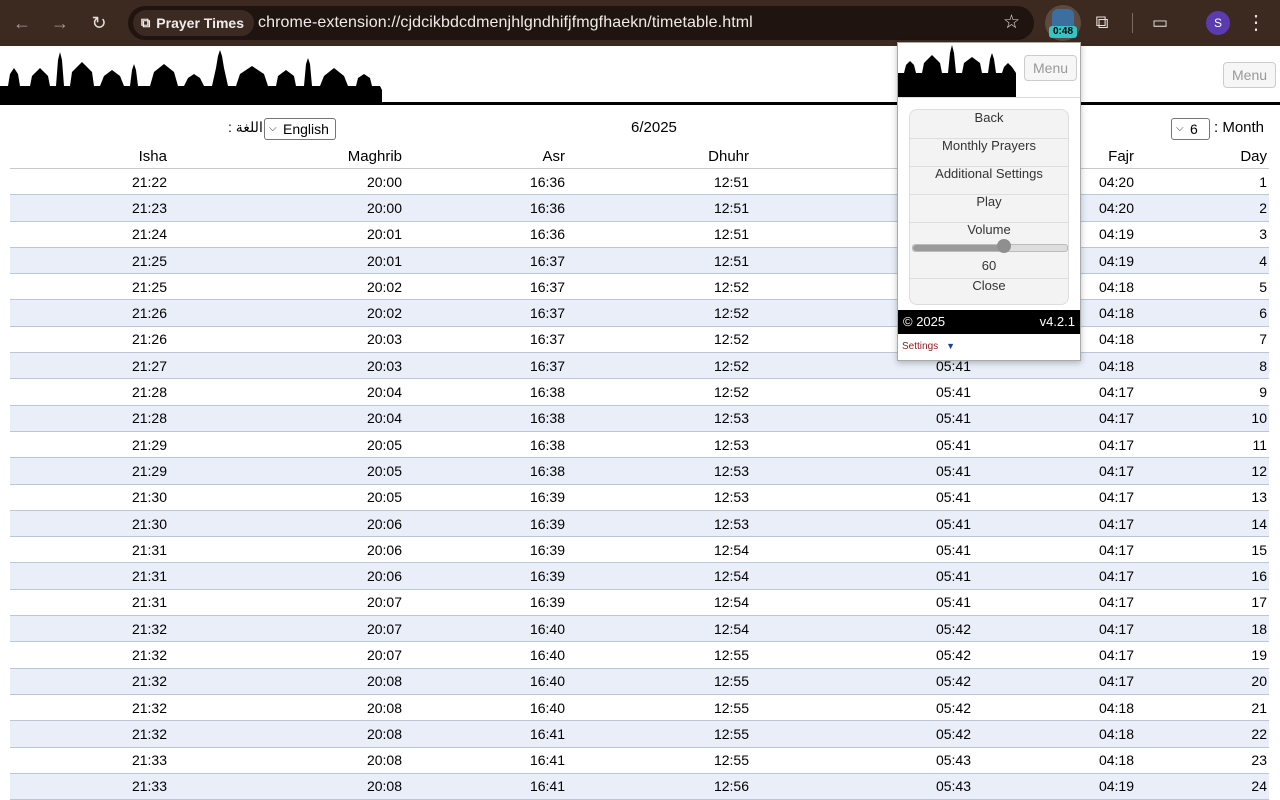 The width and height of the screenshot is (1280, 800). Describe the element at coordinates (639, 550) in the screenshot. I see `table-row: 21:31 20:06 16:39 12:54 05:41 04:17 15` at that location.